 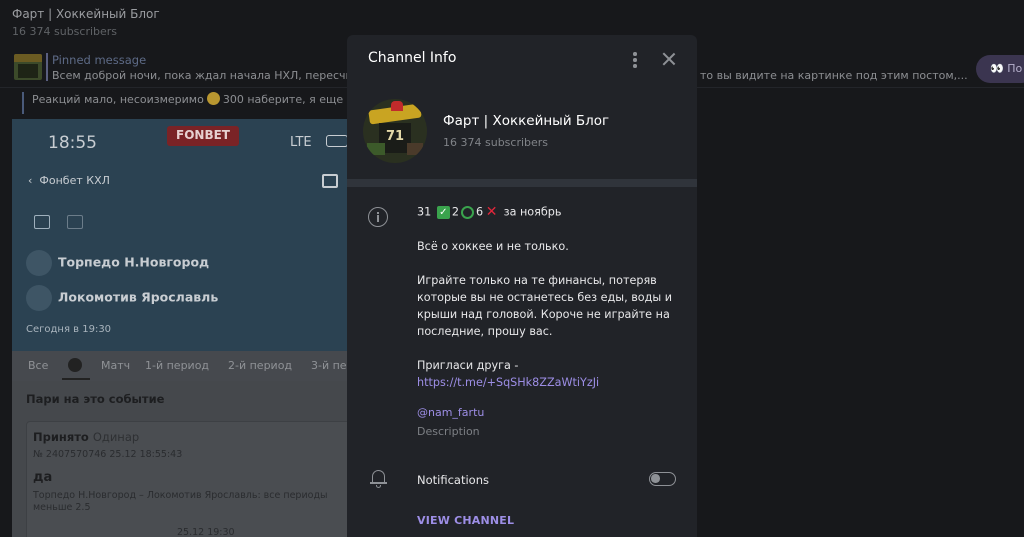 What do you see at coordinates (203, 136) in the screenshot?
I see `fonbet-logo: FONBET` at bounding box center [203, 136].